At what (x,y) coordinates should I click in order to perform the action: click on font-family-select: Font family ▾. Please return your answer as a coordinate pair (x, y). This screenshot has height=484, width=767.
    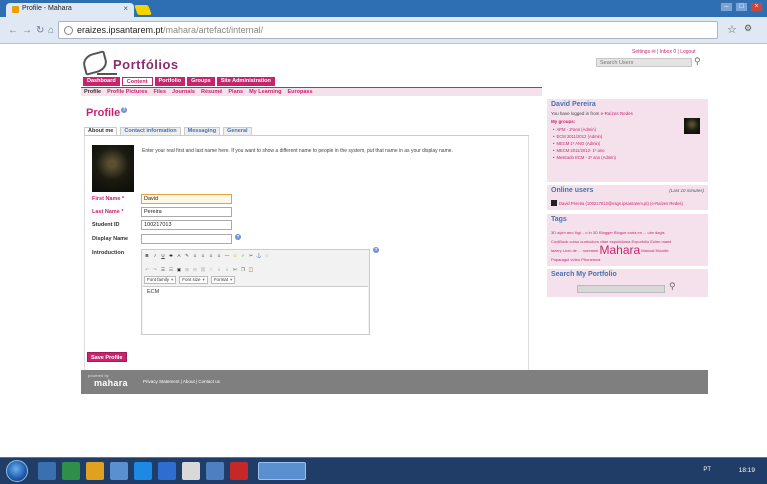
    Looking at the image, I should click on (160, 280).